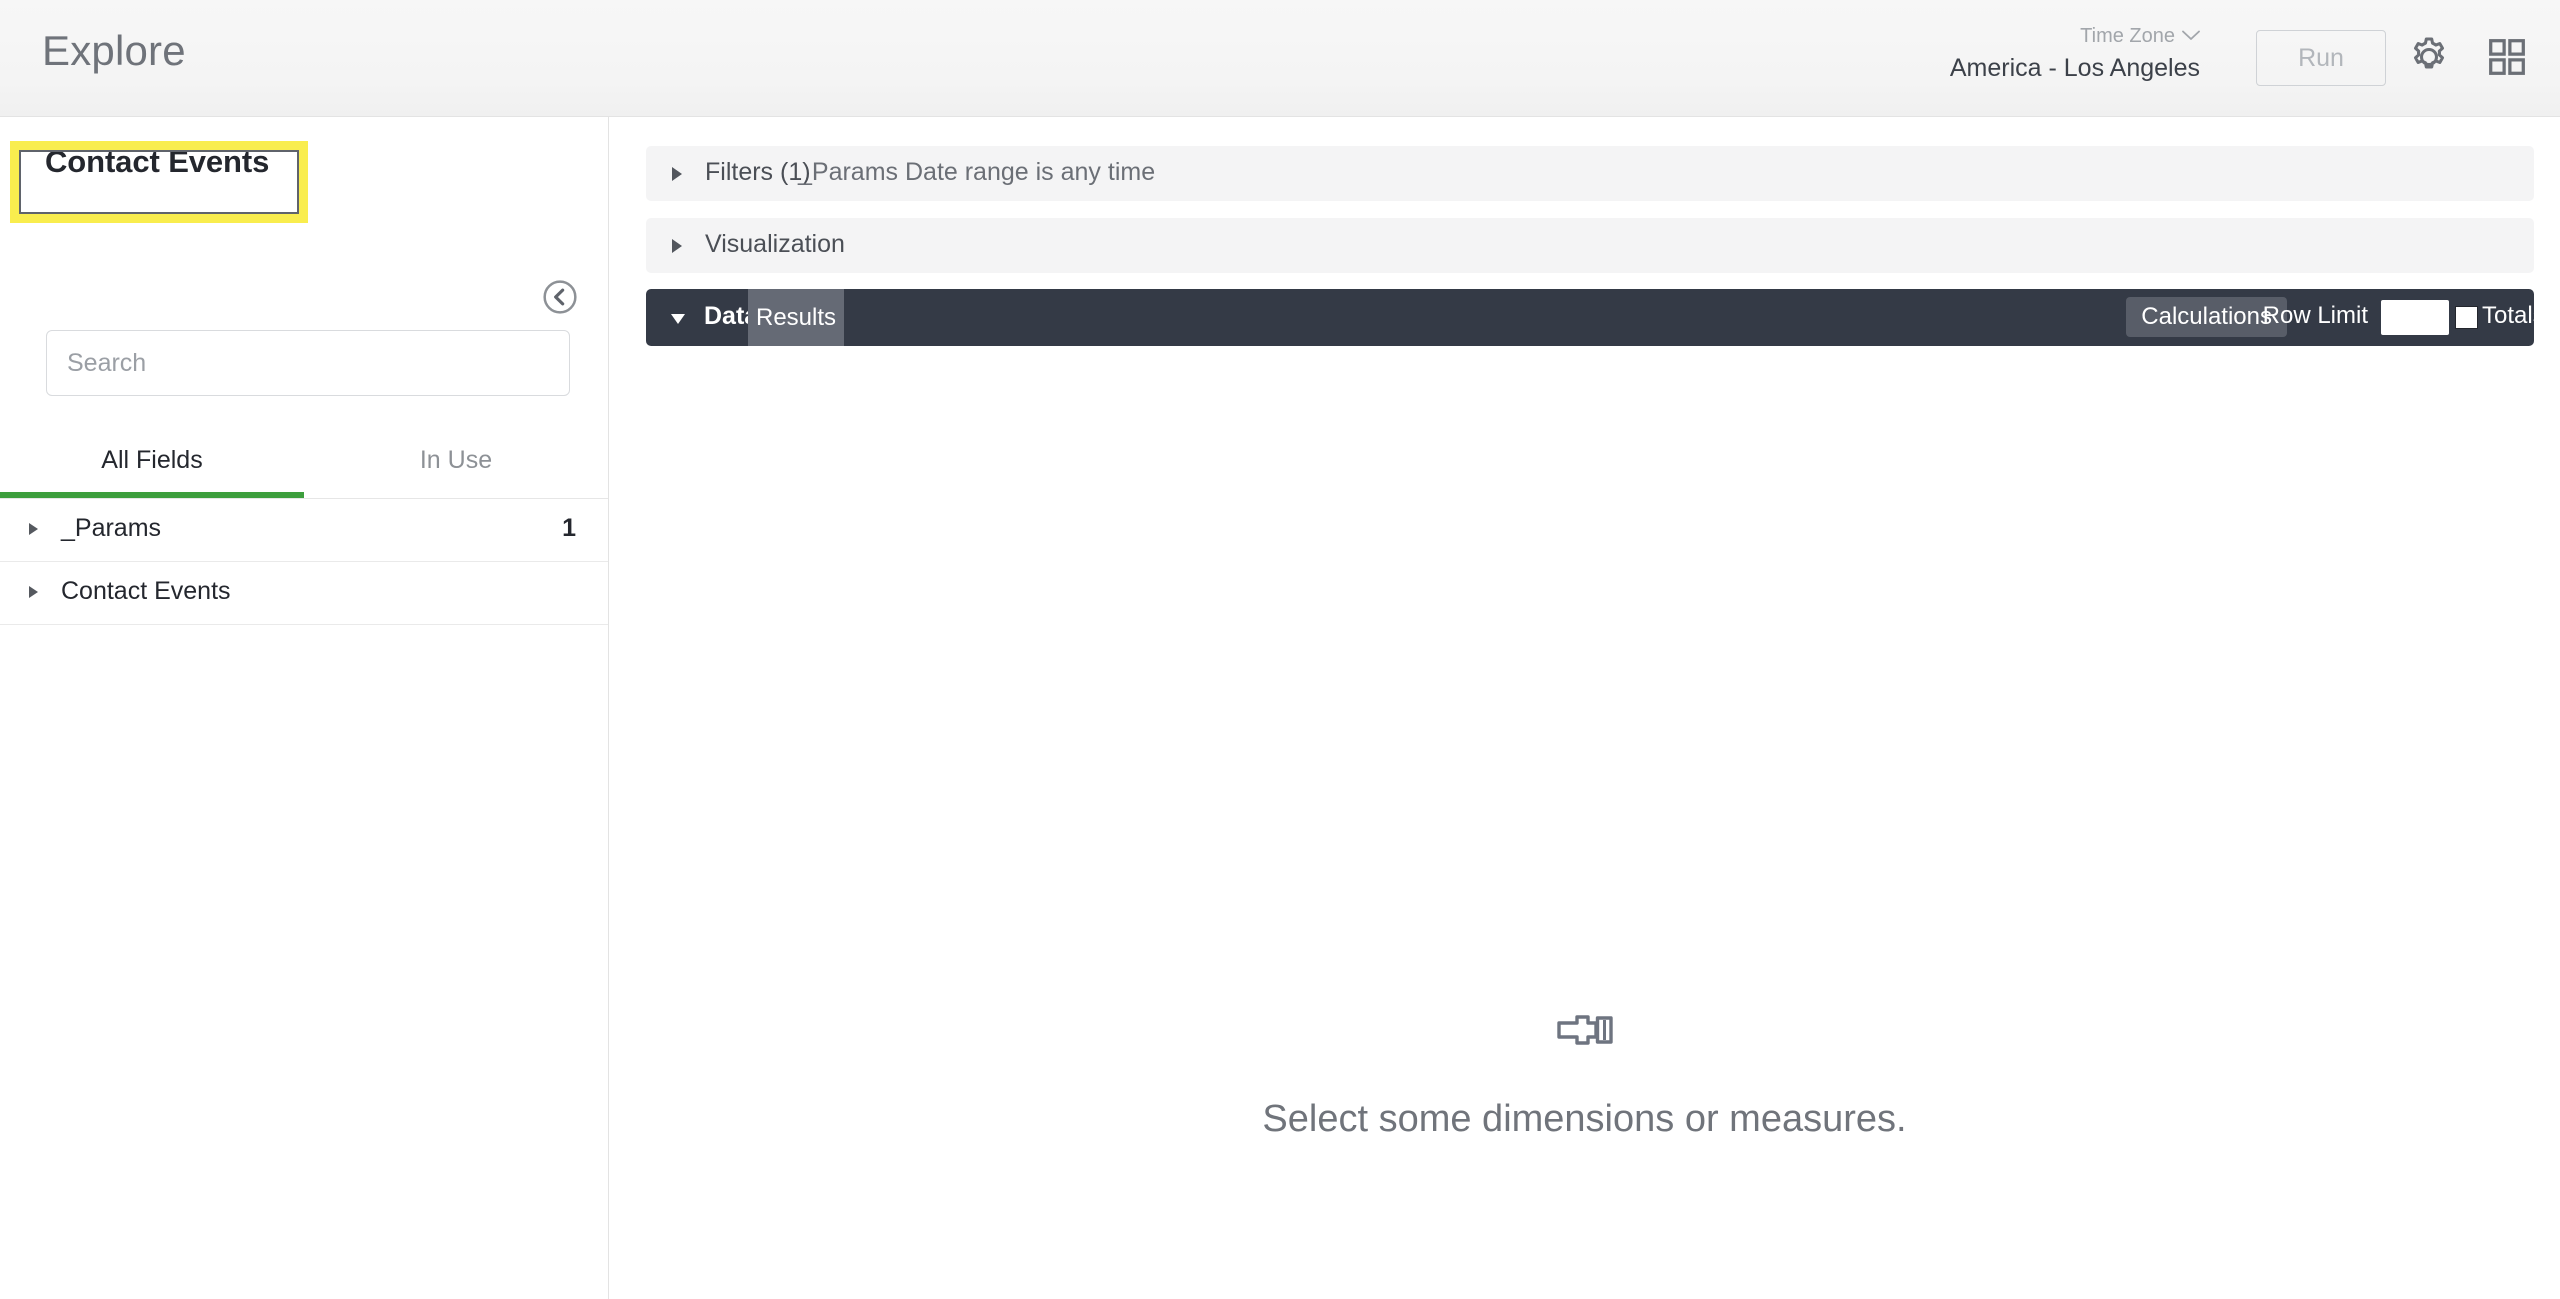 The width and height of the screenshot is (2560, 1299). Describe the element at coordinates (308, 363) in the screenshot. I see `search-input` at that location.